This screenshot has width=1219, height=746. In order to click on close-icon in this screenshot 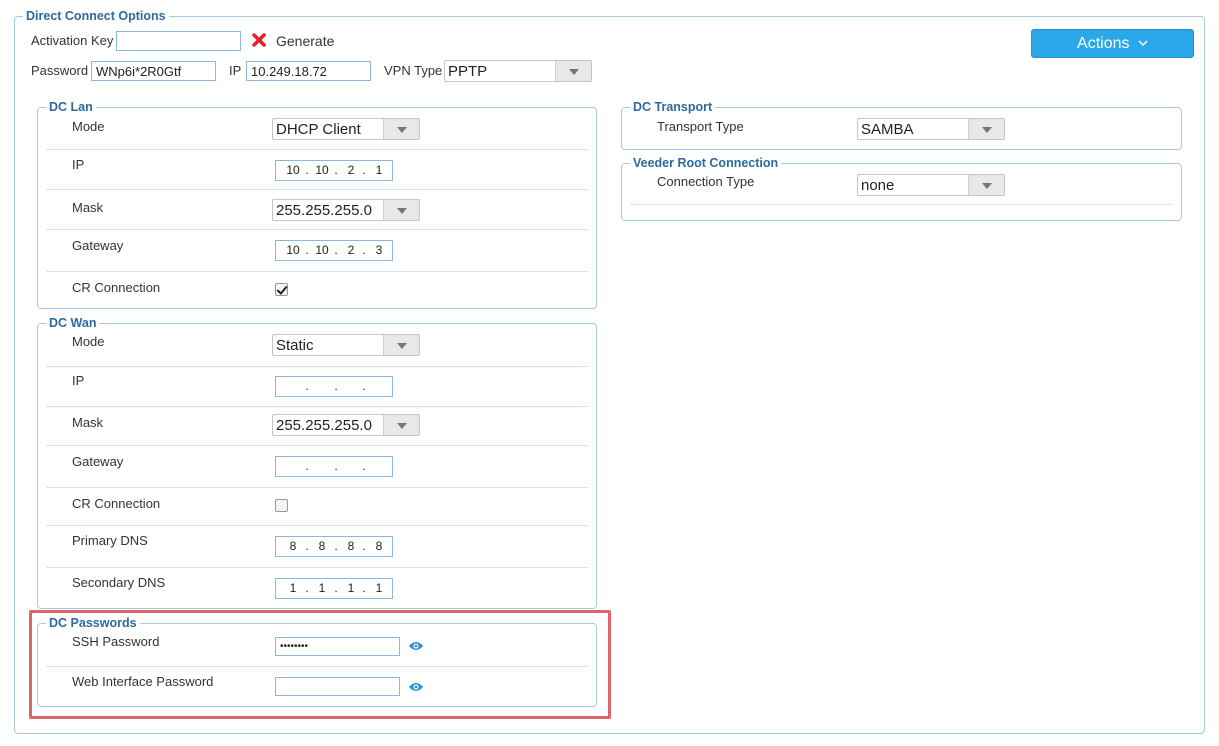, I will do `click(259, 40)`.